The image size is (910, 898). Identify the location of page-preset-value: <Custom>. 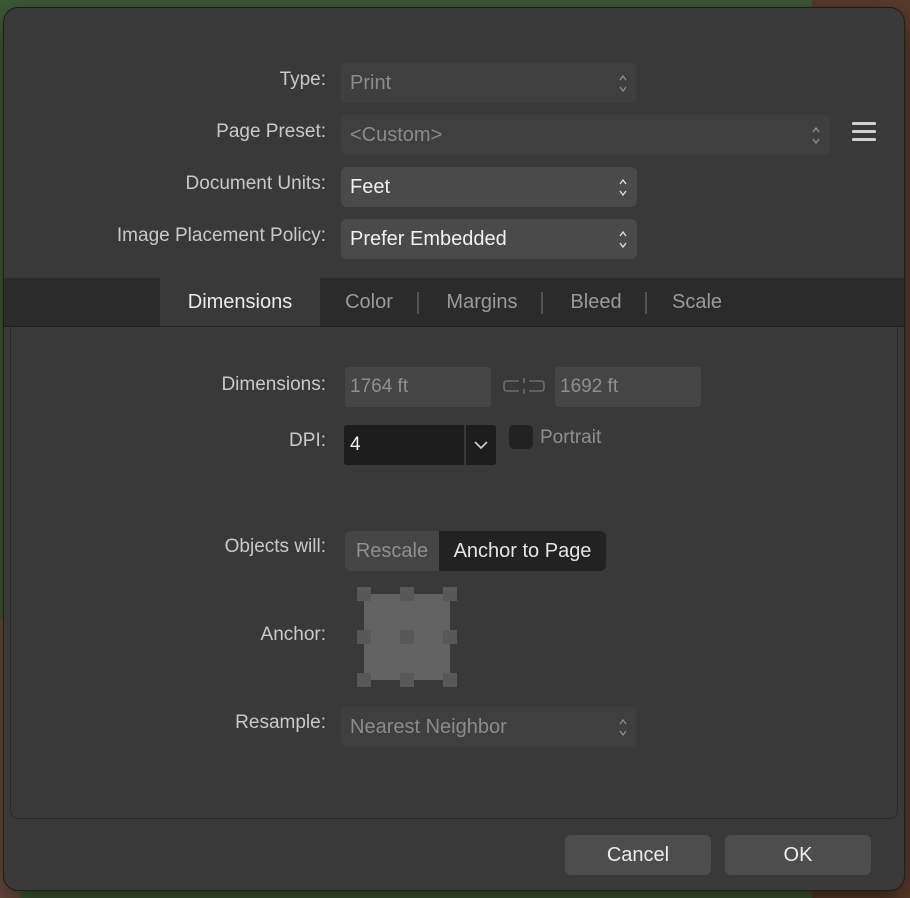
(396, 135).